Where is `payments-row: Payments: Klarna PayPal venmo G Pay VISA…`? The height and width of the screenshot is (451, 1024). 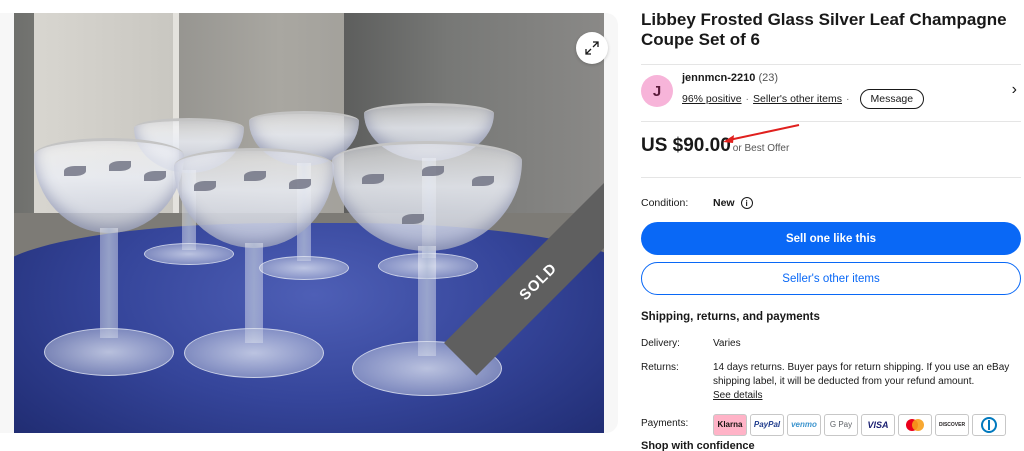
payments-row: Payments: Klarna PayPal venmo G Pay VISA… is located at coordinates (831, 425).